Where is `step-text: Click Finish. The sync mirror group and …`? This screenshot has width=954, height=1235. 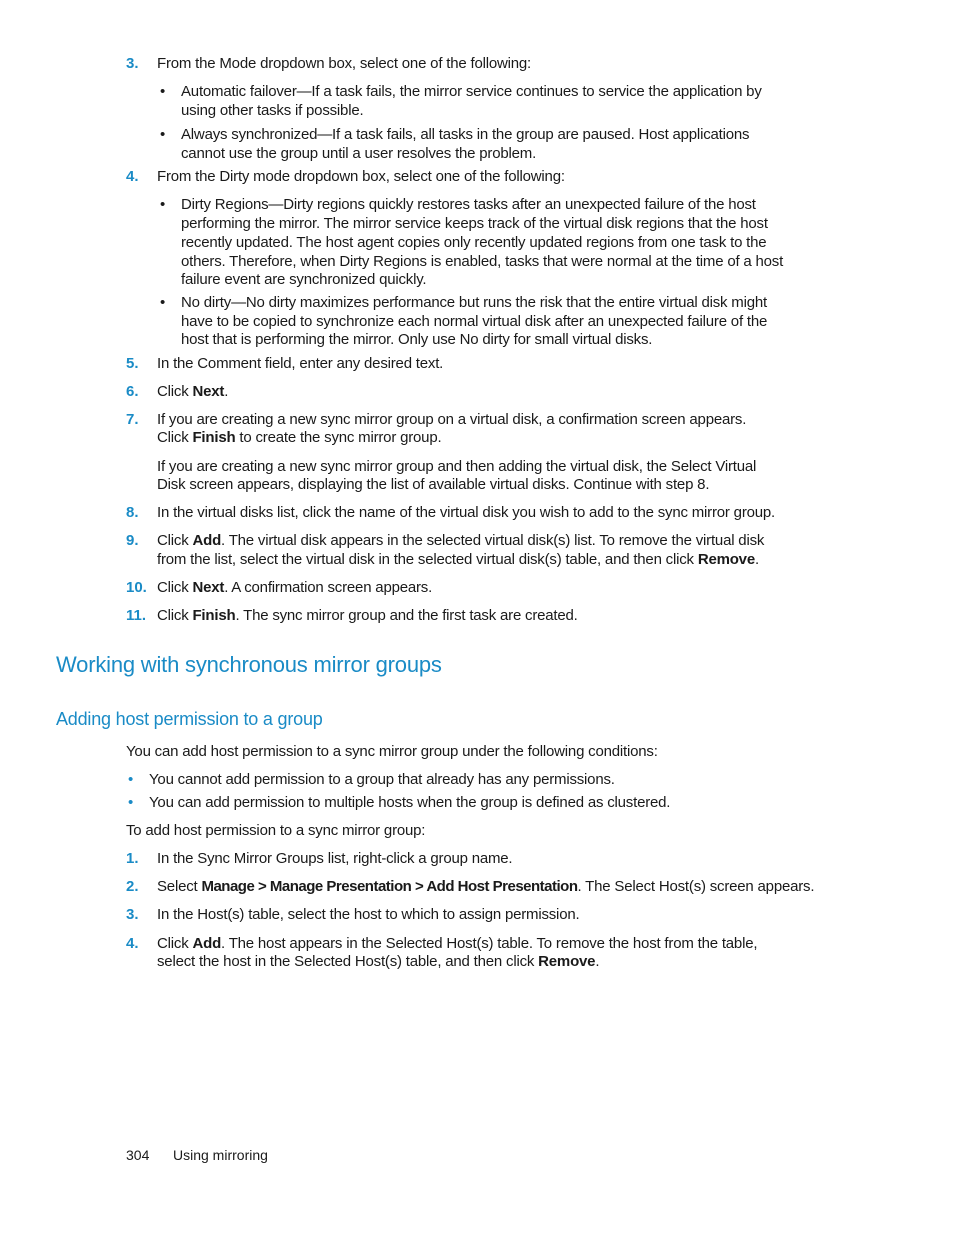
step-text: Click Finish. The sync mirror group and … is located at coordinates (367, 615).